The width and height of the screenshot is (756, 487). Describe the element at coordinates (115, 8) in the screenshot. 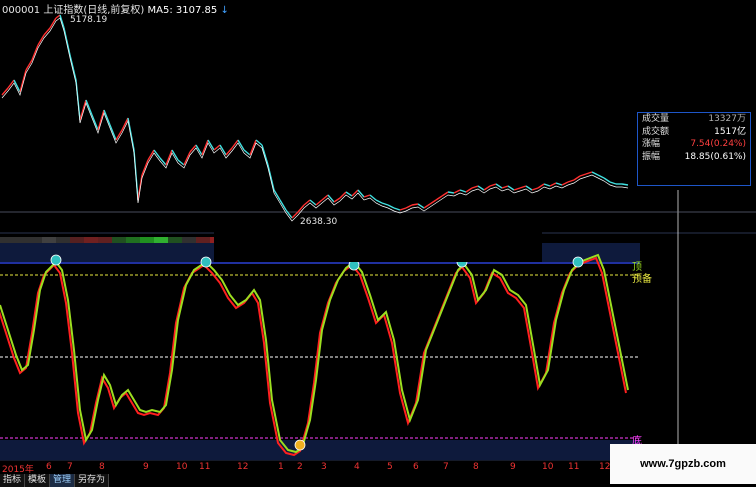

I see `chart-title: 000001 上证指数(日线,前复权) MA5: 3107.85 ↓` at that location.